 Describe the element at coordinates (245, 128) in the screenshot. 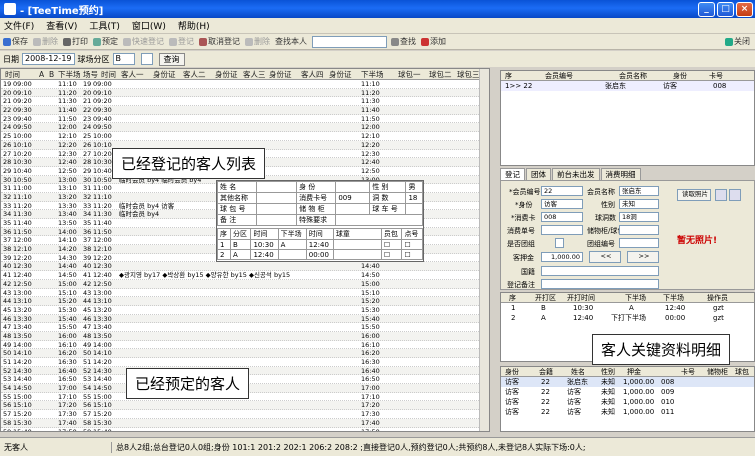

I see `grid-row: 24 09:50 12:00 24 09:50 12:00` at that location.